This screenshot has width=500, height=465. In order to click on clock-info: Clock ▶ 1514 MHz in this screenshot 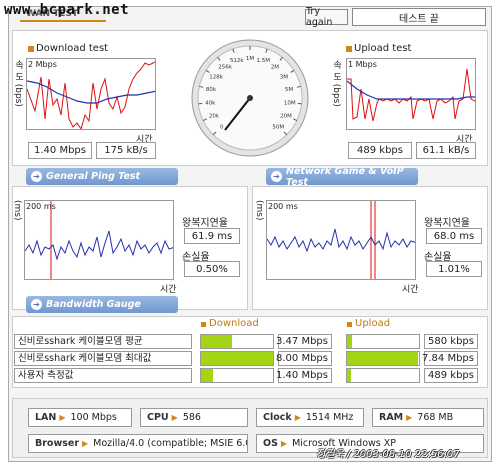, I will do `click(310, 417)`.